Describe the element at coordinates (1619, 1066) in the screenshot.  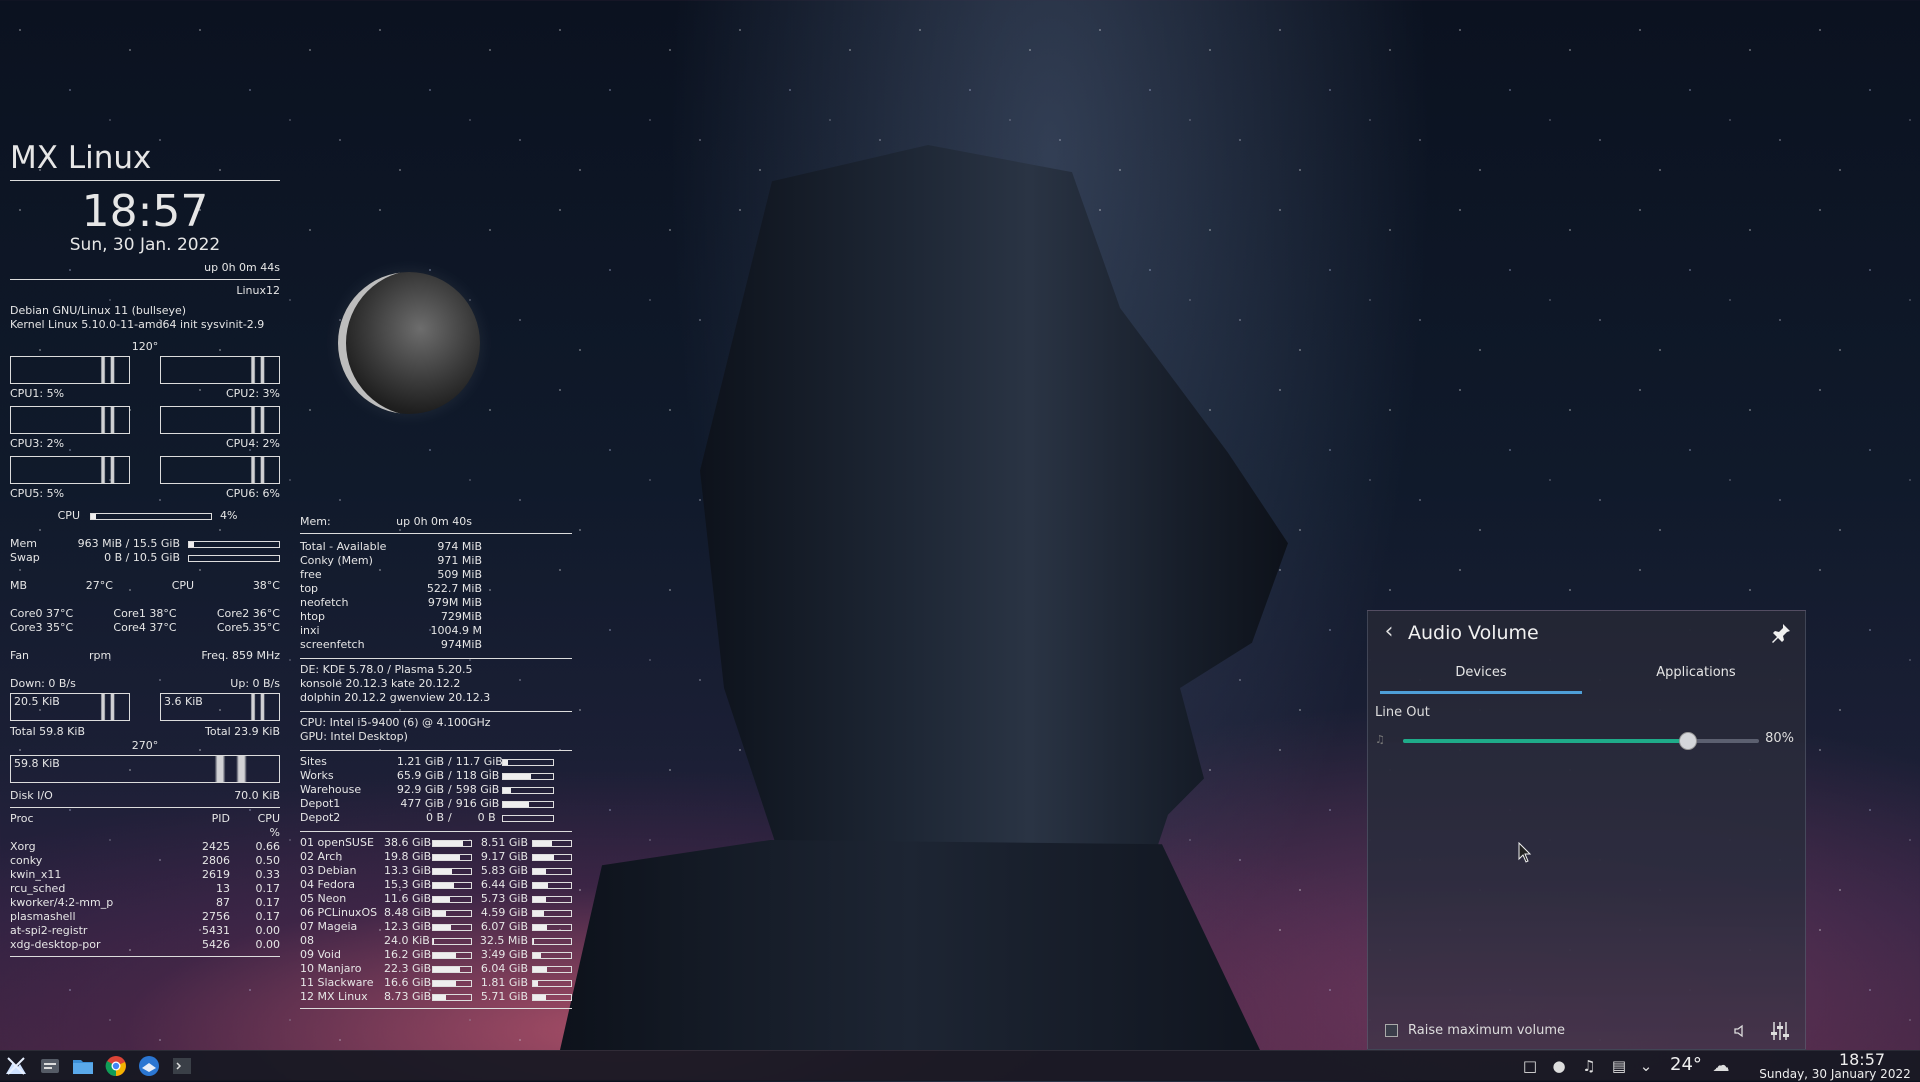
I see `network-tray-icon: ▤` at that location.